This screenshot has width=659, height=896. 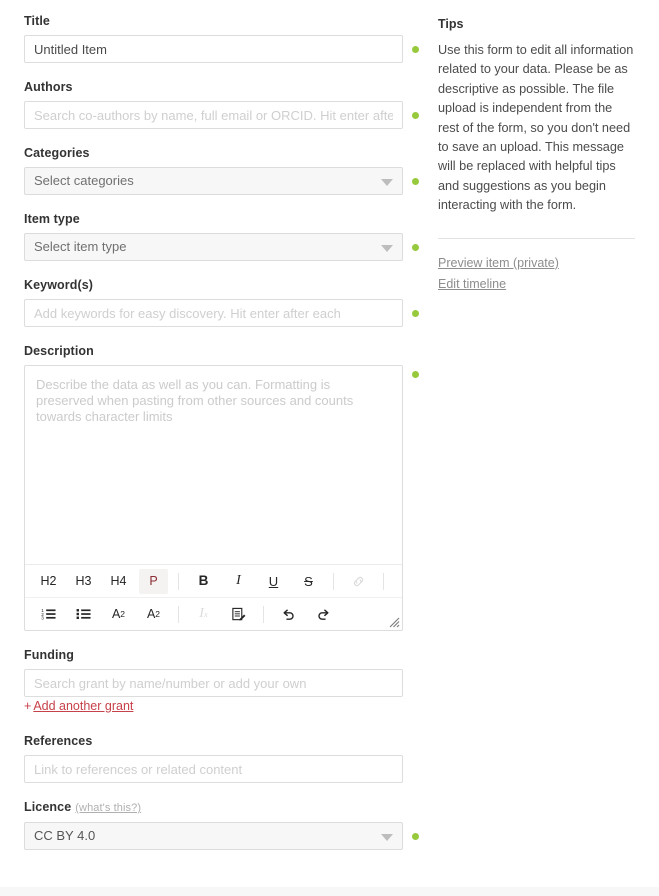 I want to click on add-another-grant-label: Add another grant, so click(x=83, y=706).